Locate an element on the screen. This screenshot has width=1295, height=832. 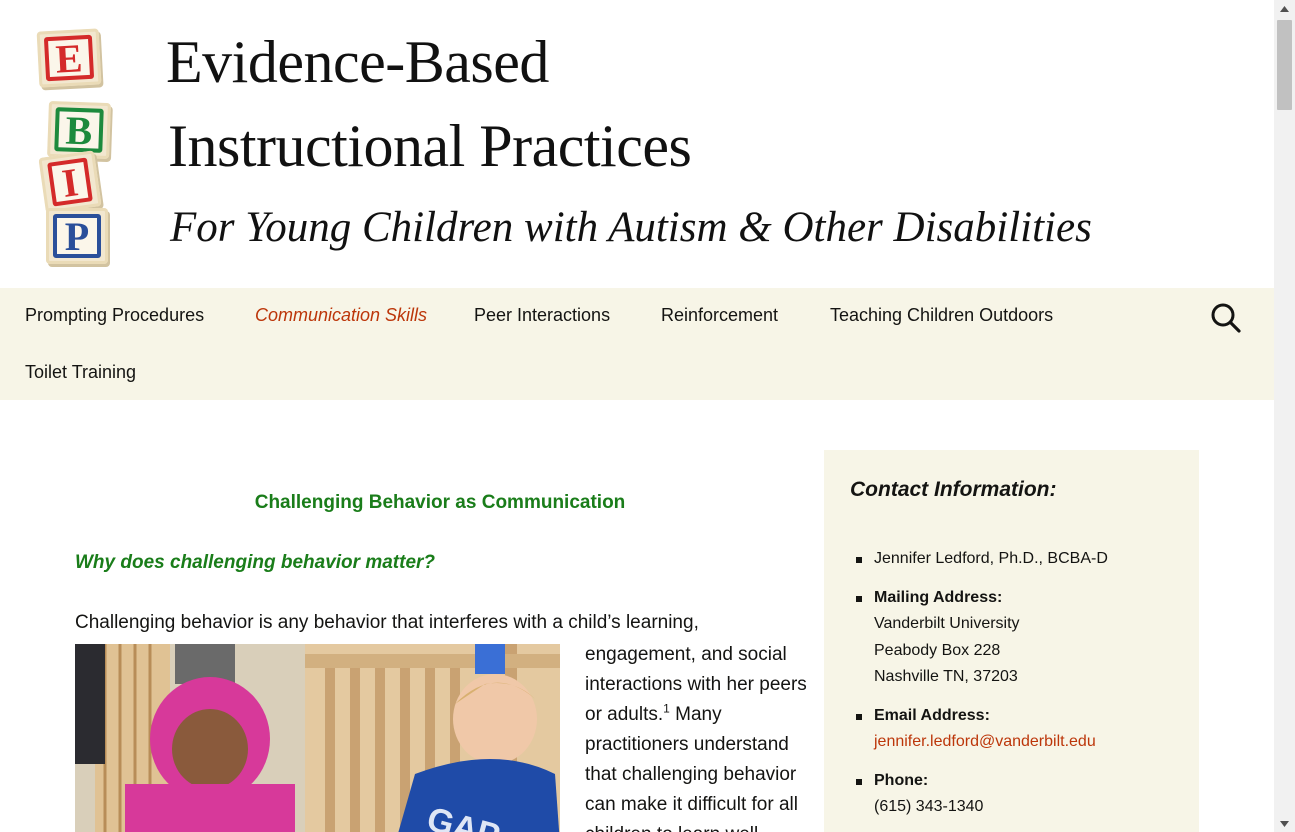
nav-item-communication-skills: Communication Skills is located at coordinates (341, 315).